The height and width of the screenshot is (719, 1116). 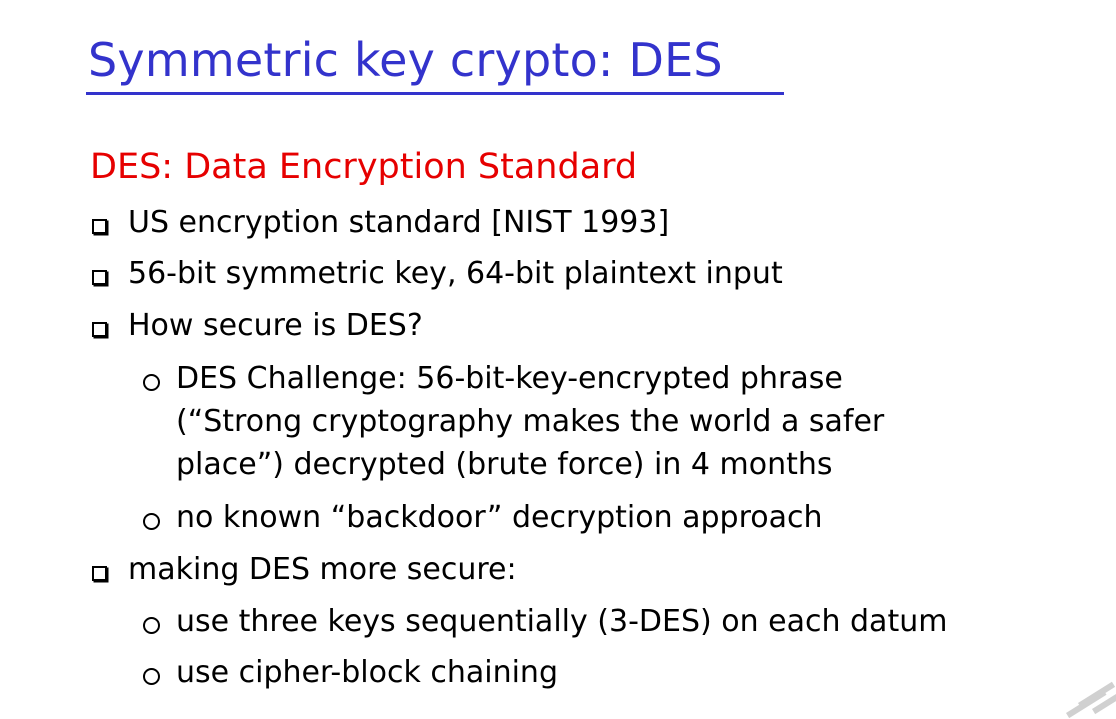 What do you see at coordinates (275, 325) in the screenshot?
I see `bullet-line: How secure is DES?` at bounding box center [275, 325].